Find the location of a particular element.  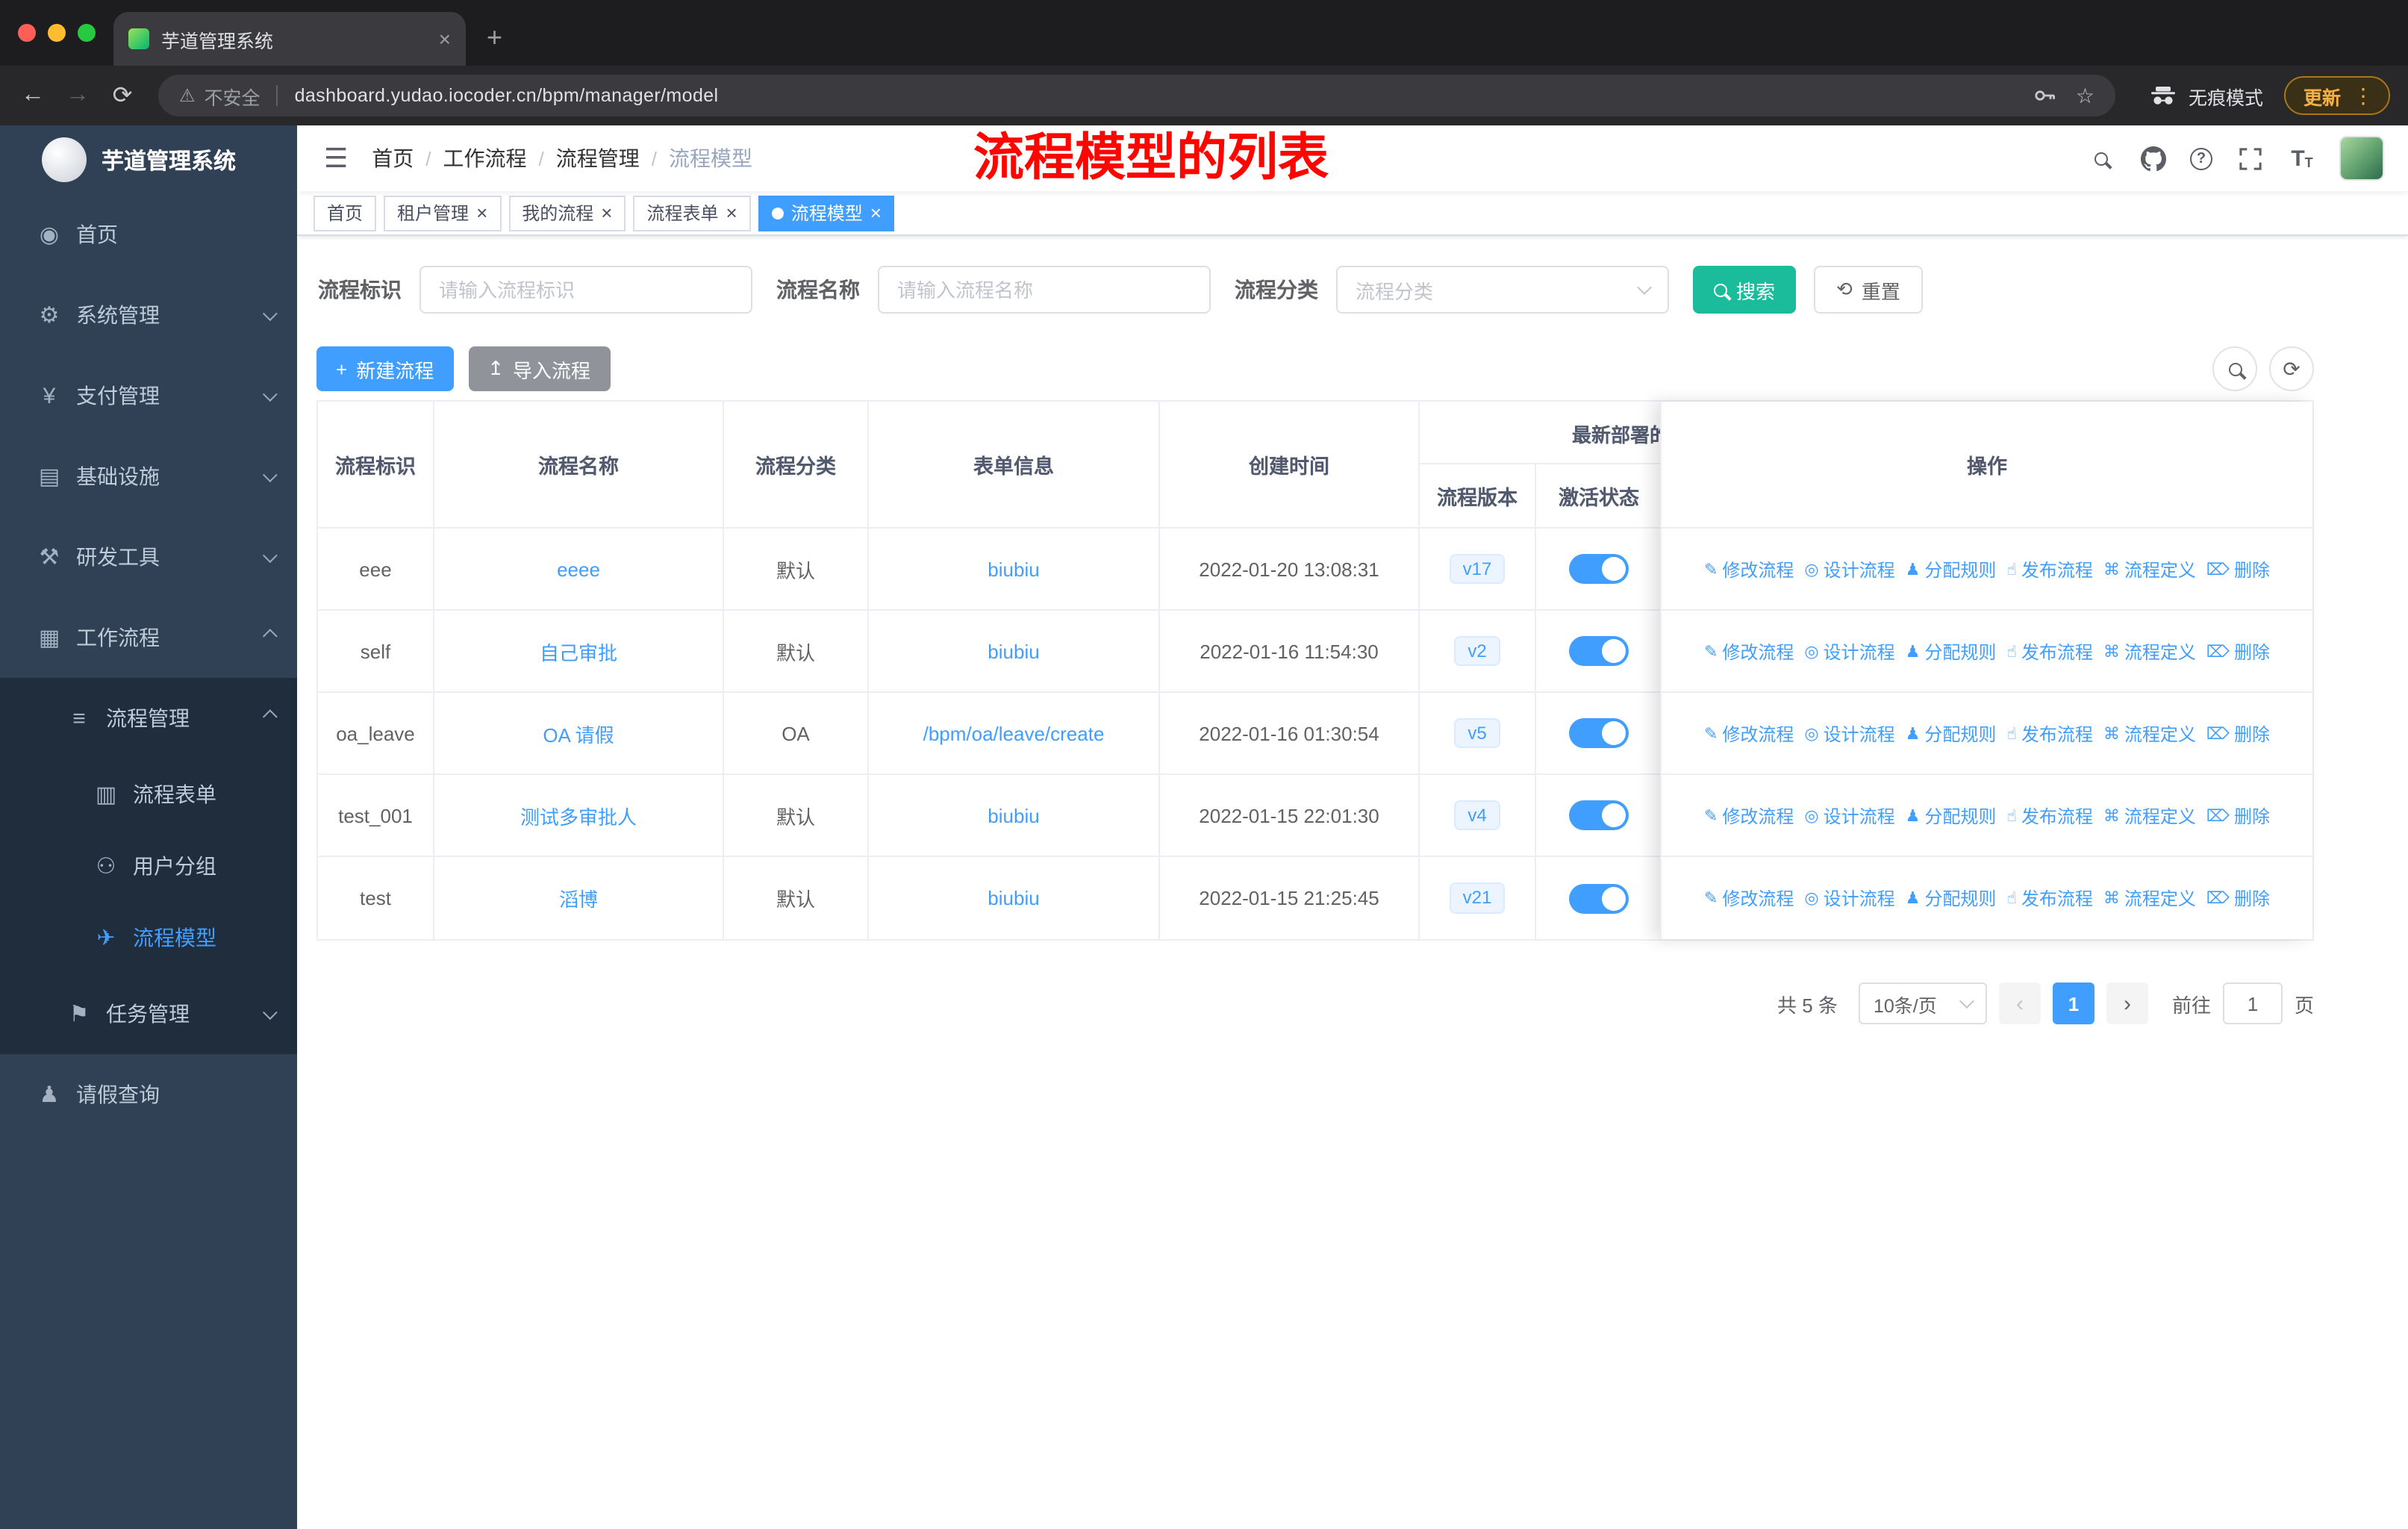

sidebar-item-system: ⚙ 系统管理 is located at coordinates (148, 315).